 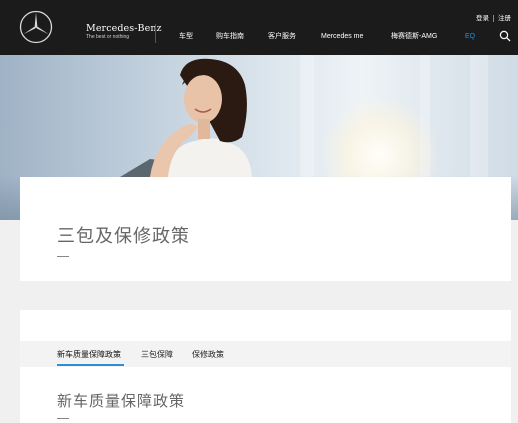 What do you see at coordinates (342, 36) in the screenshot?
I see `nav-item-mercedes-me: Mercedes me` at bounding box center [342, 36].